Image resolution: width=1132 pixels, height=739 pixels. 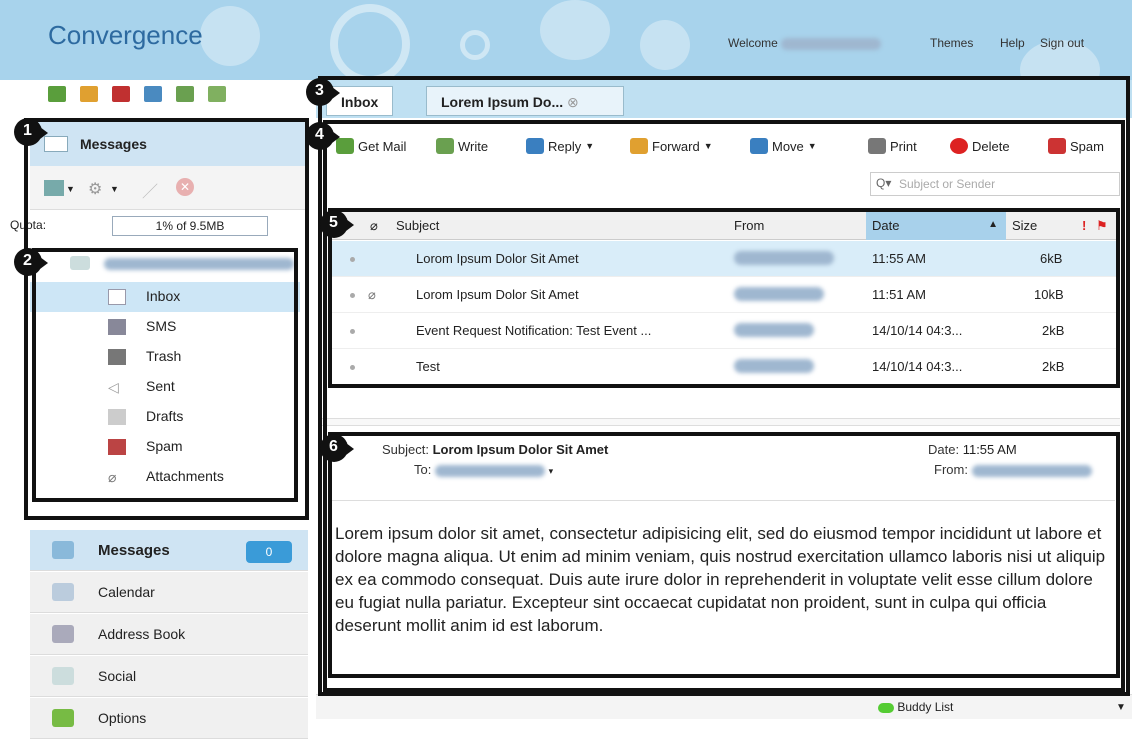 What do you see at coordinates (63, 592) in the screenshot?
I see `calendar-icon` at bounding box center [63, 592].